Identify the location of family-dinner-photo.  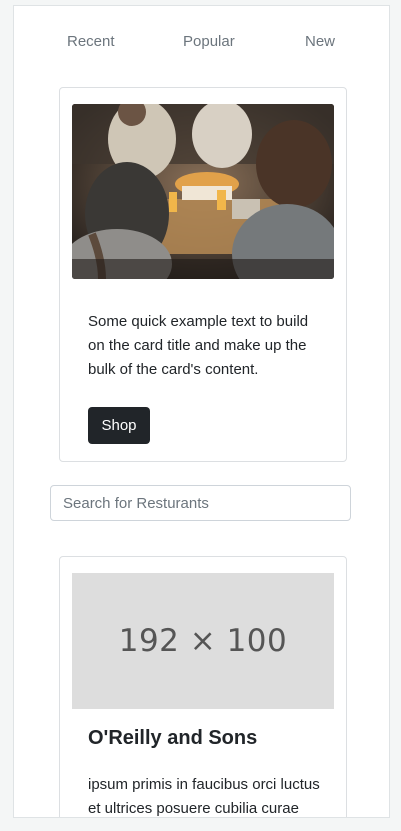
(203, 191).